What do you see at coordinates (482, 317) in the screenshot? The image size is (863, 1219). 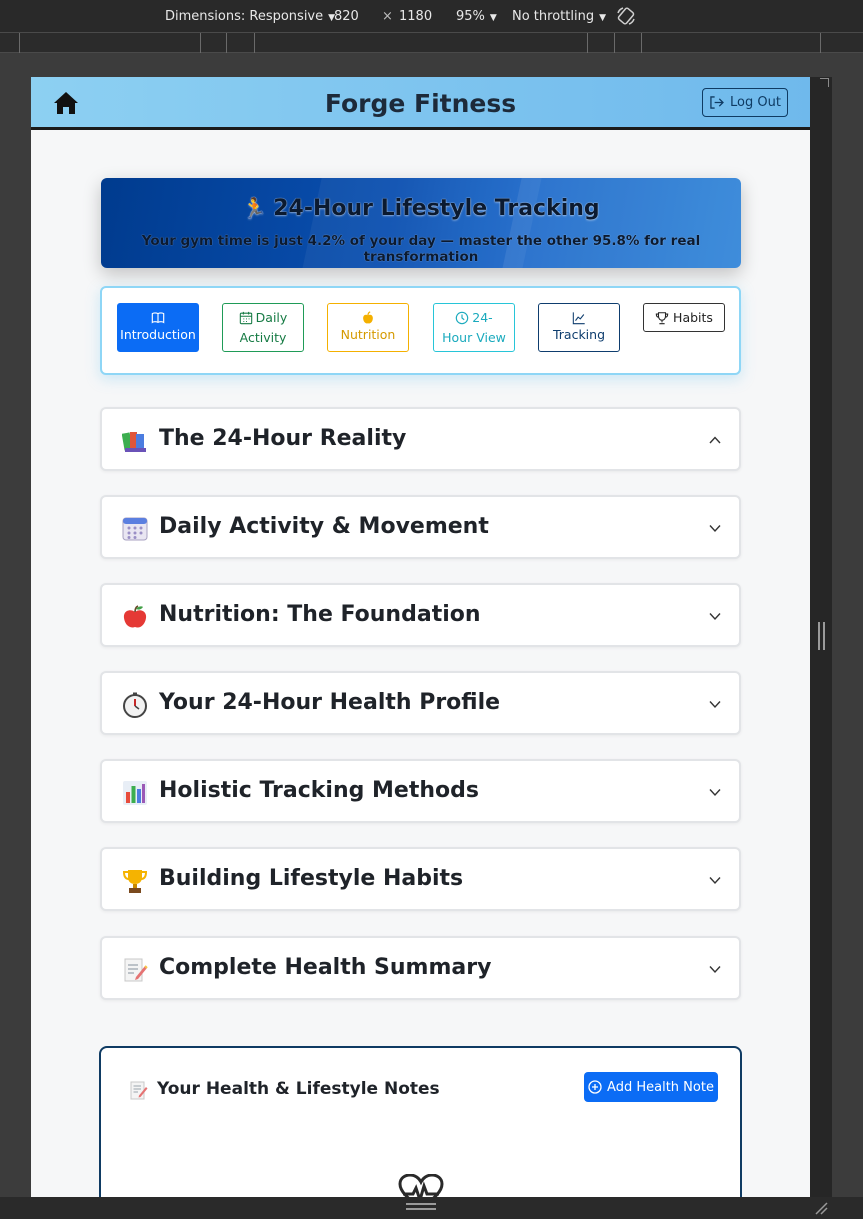 I see `tab-label: 24-` at bounding box center [482, 317].